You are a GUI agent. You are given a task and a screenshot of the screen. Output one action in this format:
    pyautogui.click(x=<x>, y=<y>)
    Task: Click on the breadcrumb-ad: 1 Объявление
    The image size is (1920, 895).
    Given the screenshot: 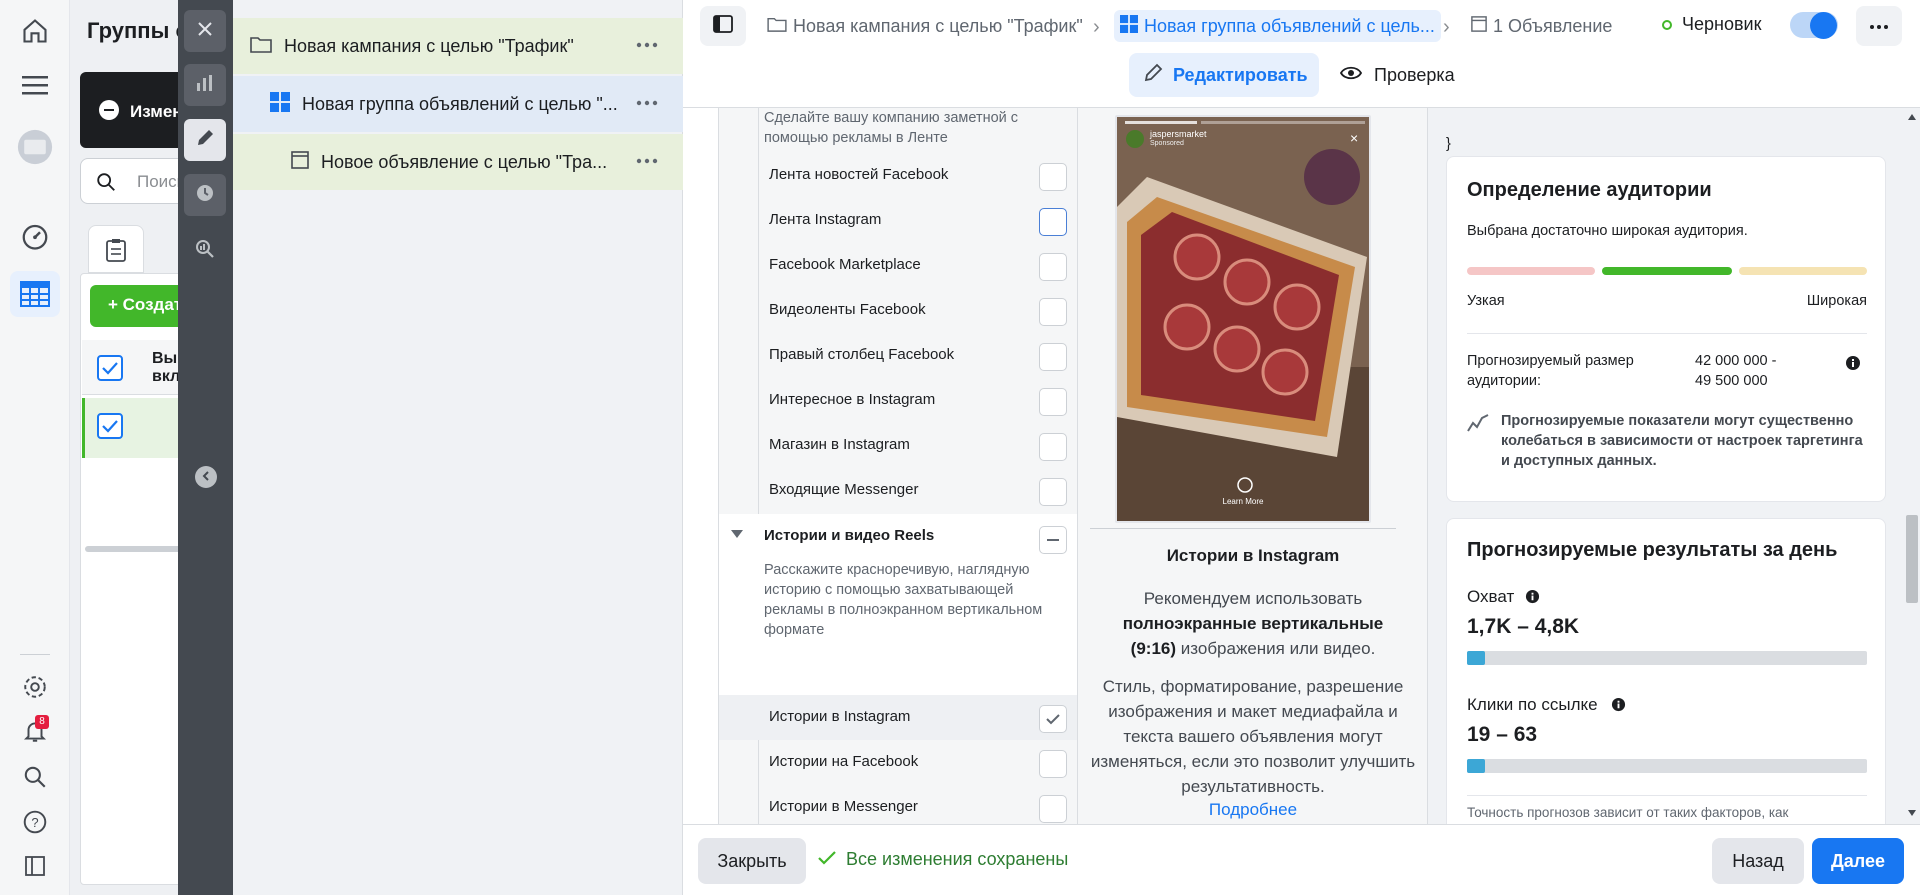 What is the action you would take?
    pyautogui.click(x=1541, y=26)
    